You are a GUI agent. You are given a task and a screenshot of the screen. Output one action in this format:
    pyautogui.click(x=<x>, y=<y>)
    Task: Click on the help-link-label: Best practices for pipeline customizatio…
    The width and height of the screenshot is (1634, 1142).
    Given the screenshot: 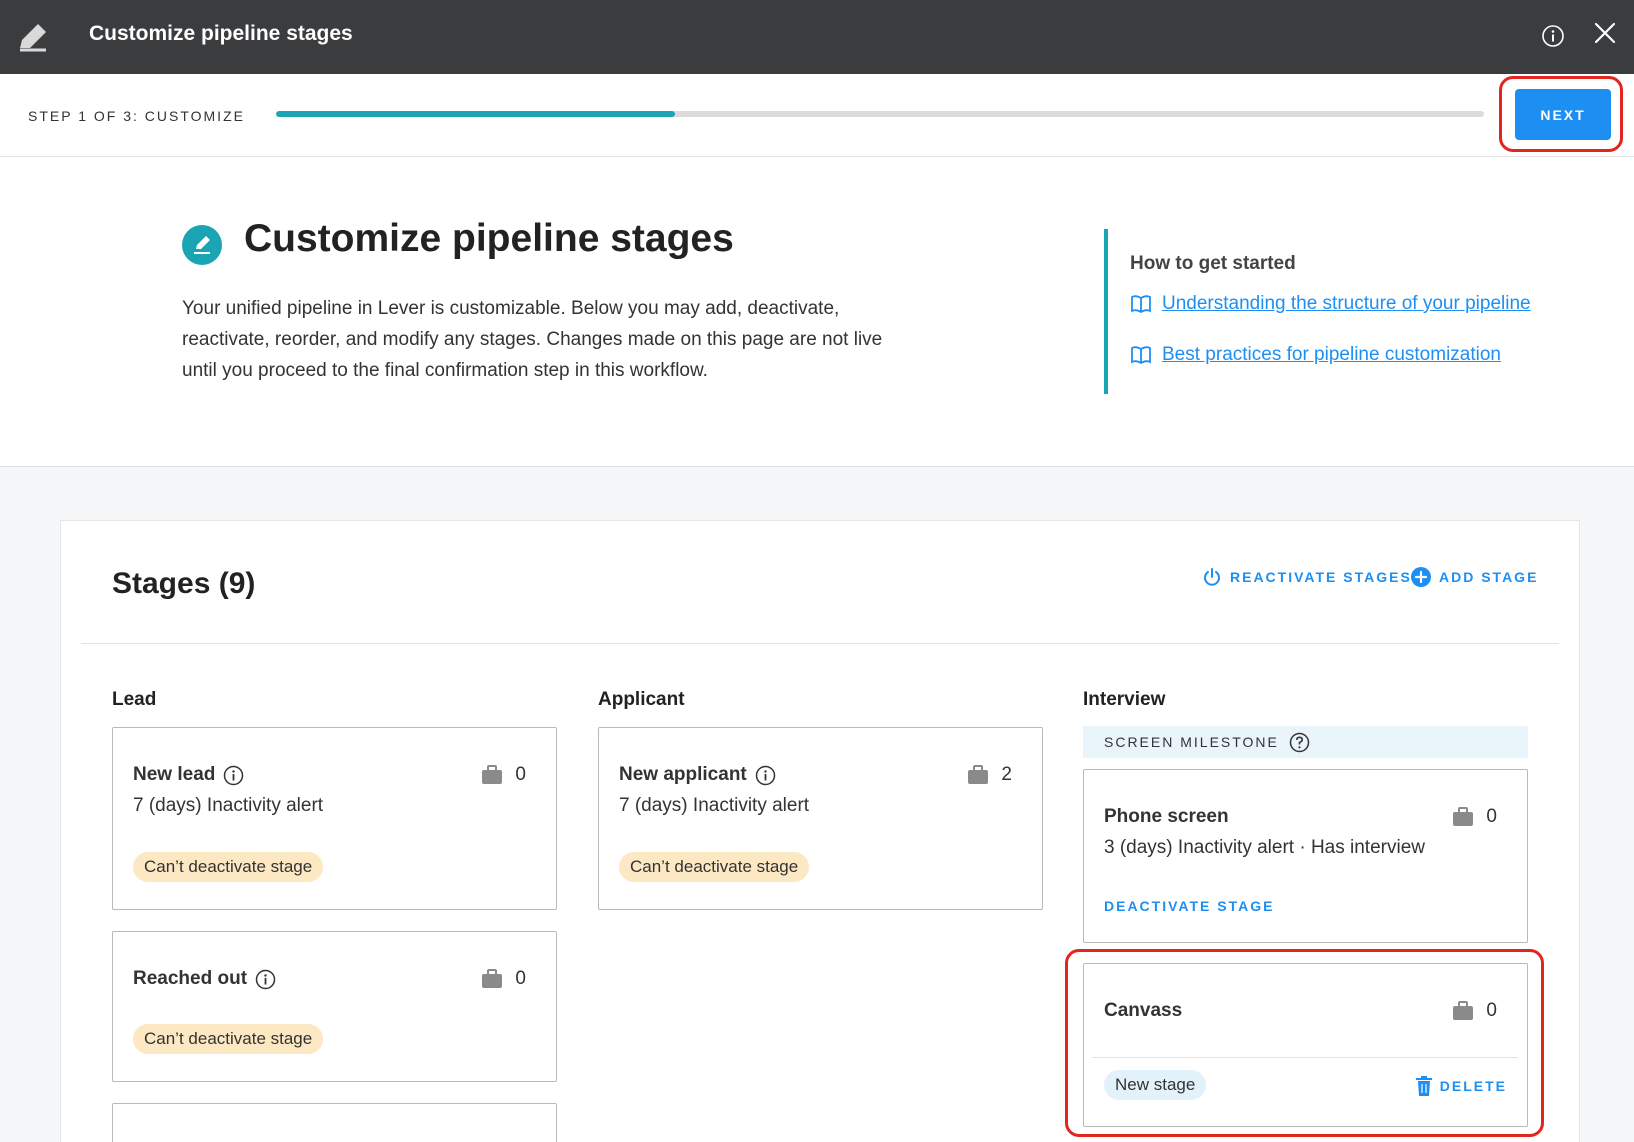 What is the action you would take?
    pyautogui.click(x=1331, y=355)
    